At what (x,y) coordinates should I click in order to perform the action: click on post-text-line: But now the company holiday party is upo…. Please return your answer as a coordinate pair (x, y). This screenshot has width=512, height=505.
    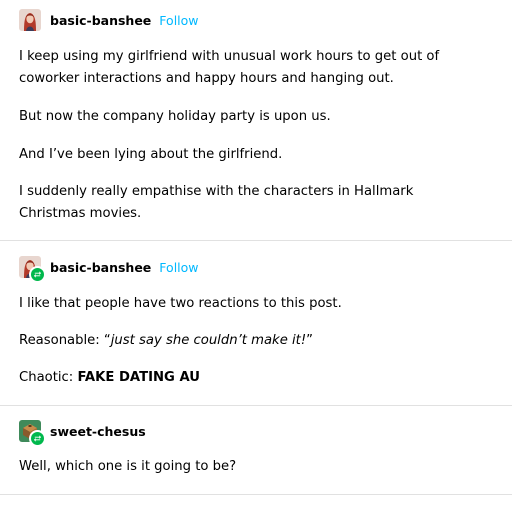
    Looking at the image, I should click on (175, 116).